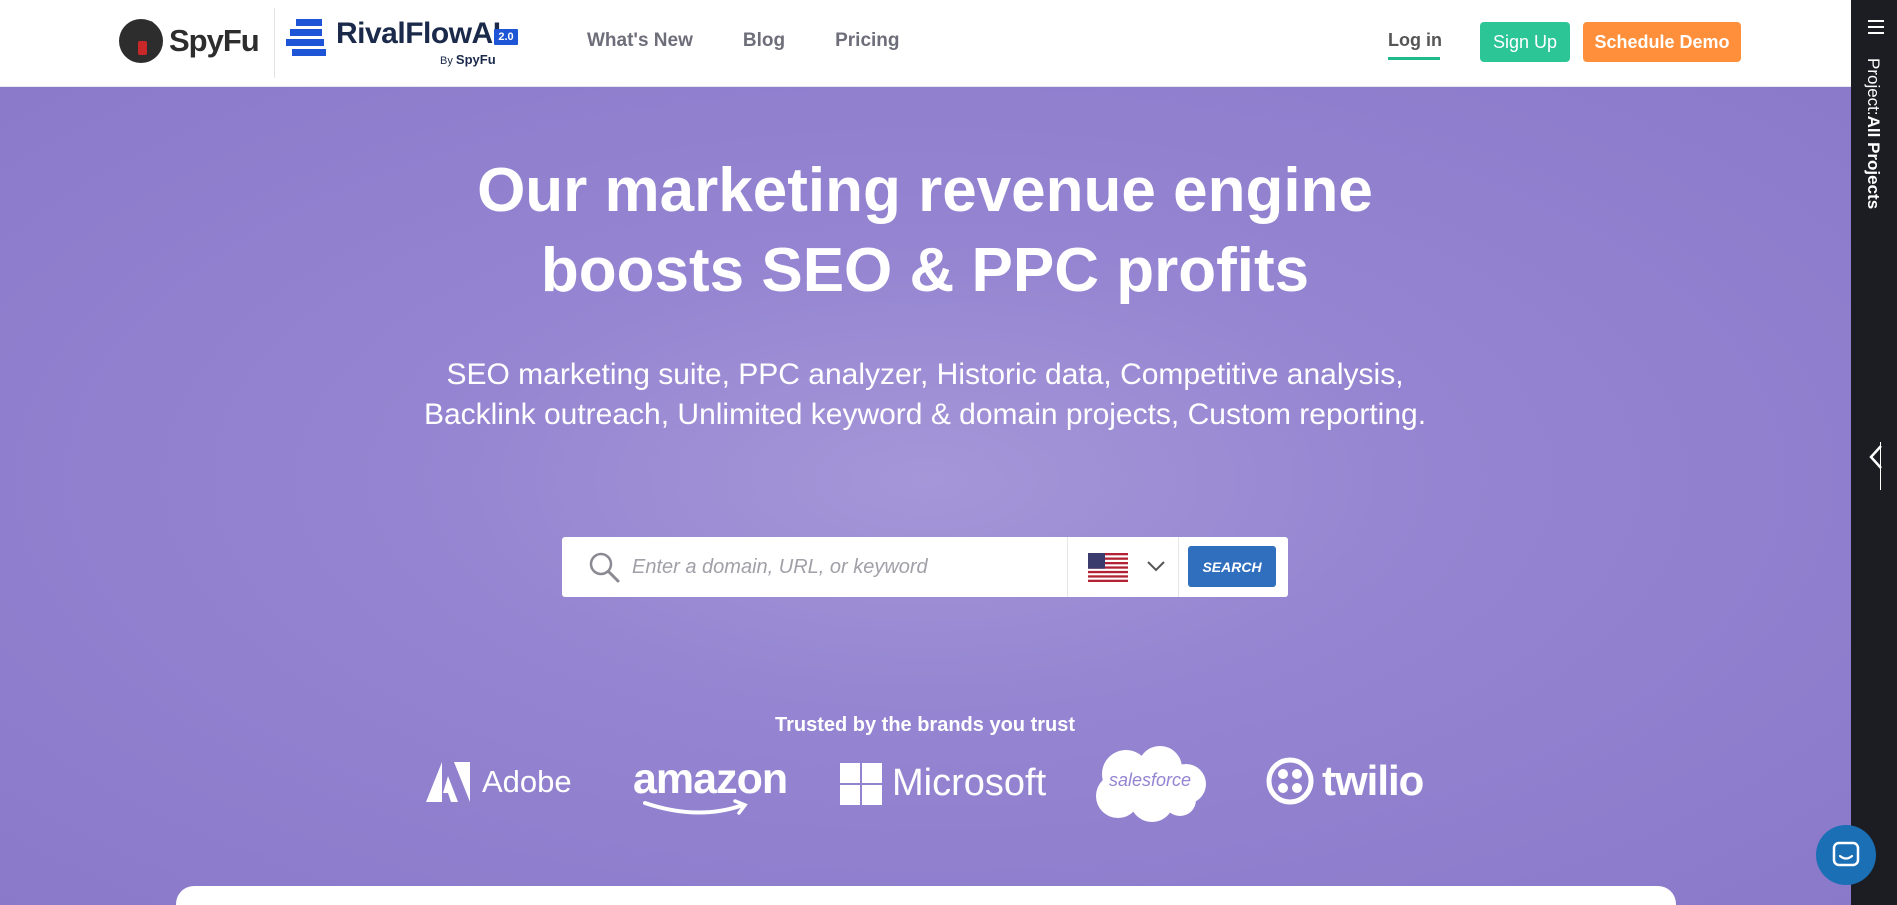 The width and height of the screenshot is (1897, 905). What do you see at coordinates (640, 41) in the screenshot?
I see `nav-whats-new: What's New` at bounding box center [640, 41].